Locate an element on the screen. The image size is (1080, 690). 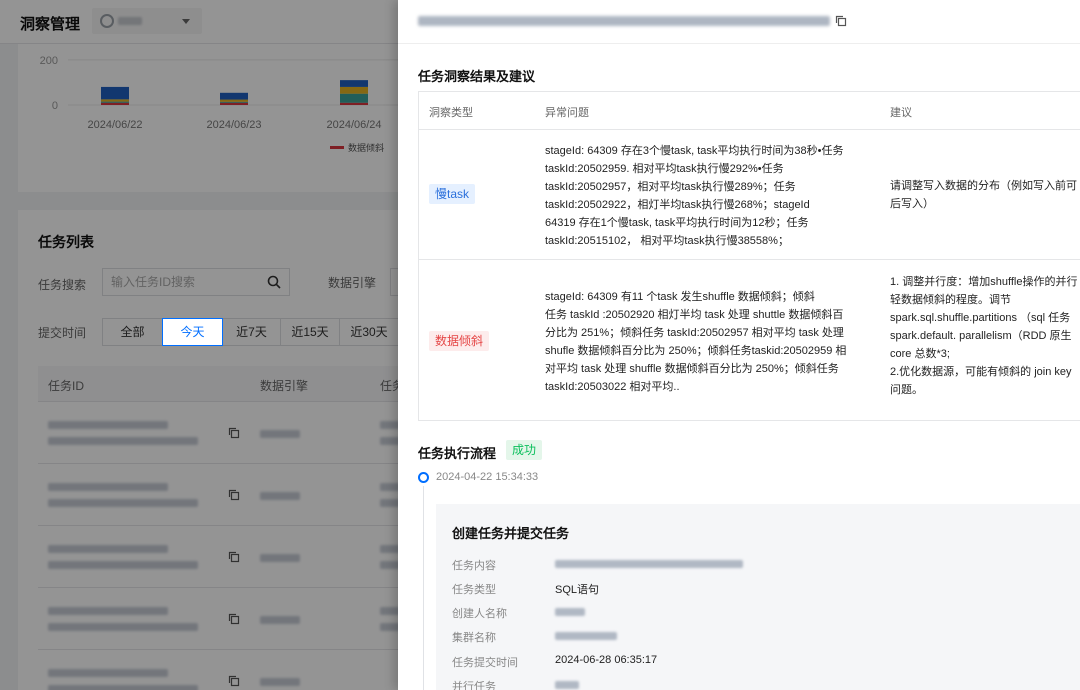
task-content-redacted is located at coordinates (649, 564).